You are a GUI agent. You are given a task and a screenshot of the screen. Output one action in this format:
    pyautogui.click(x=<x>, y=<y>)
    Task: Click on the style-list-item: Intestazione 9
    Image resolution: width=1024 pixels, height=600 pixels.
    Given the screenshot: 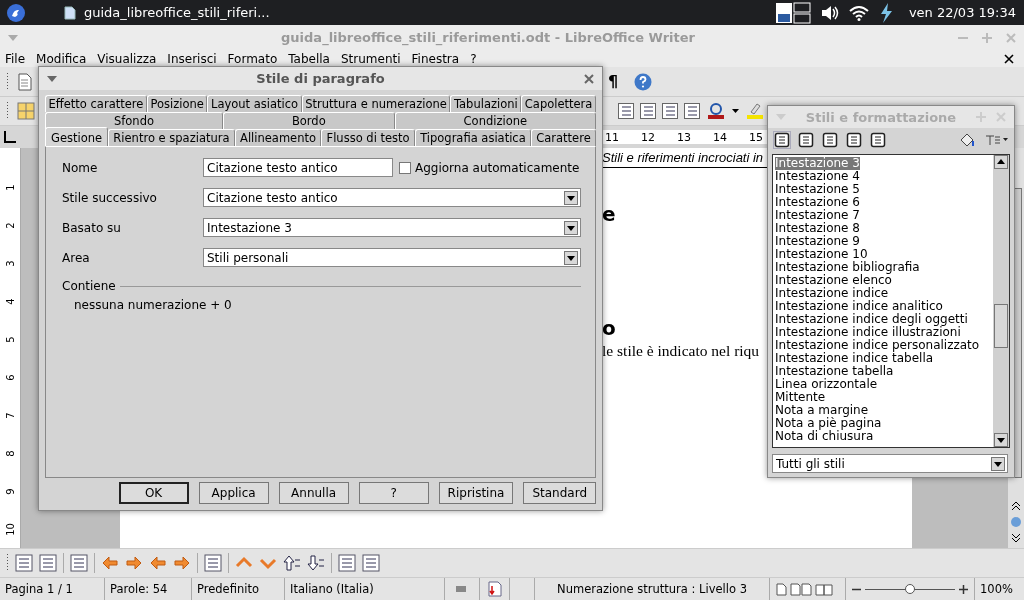 What is the action you would take?
    pyautogui.click(x=884, y=241)
    